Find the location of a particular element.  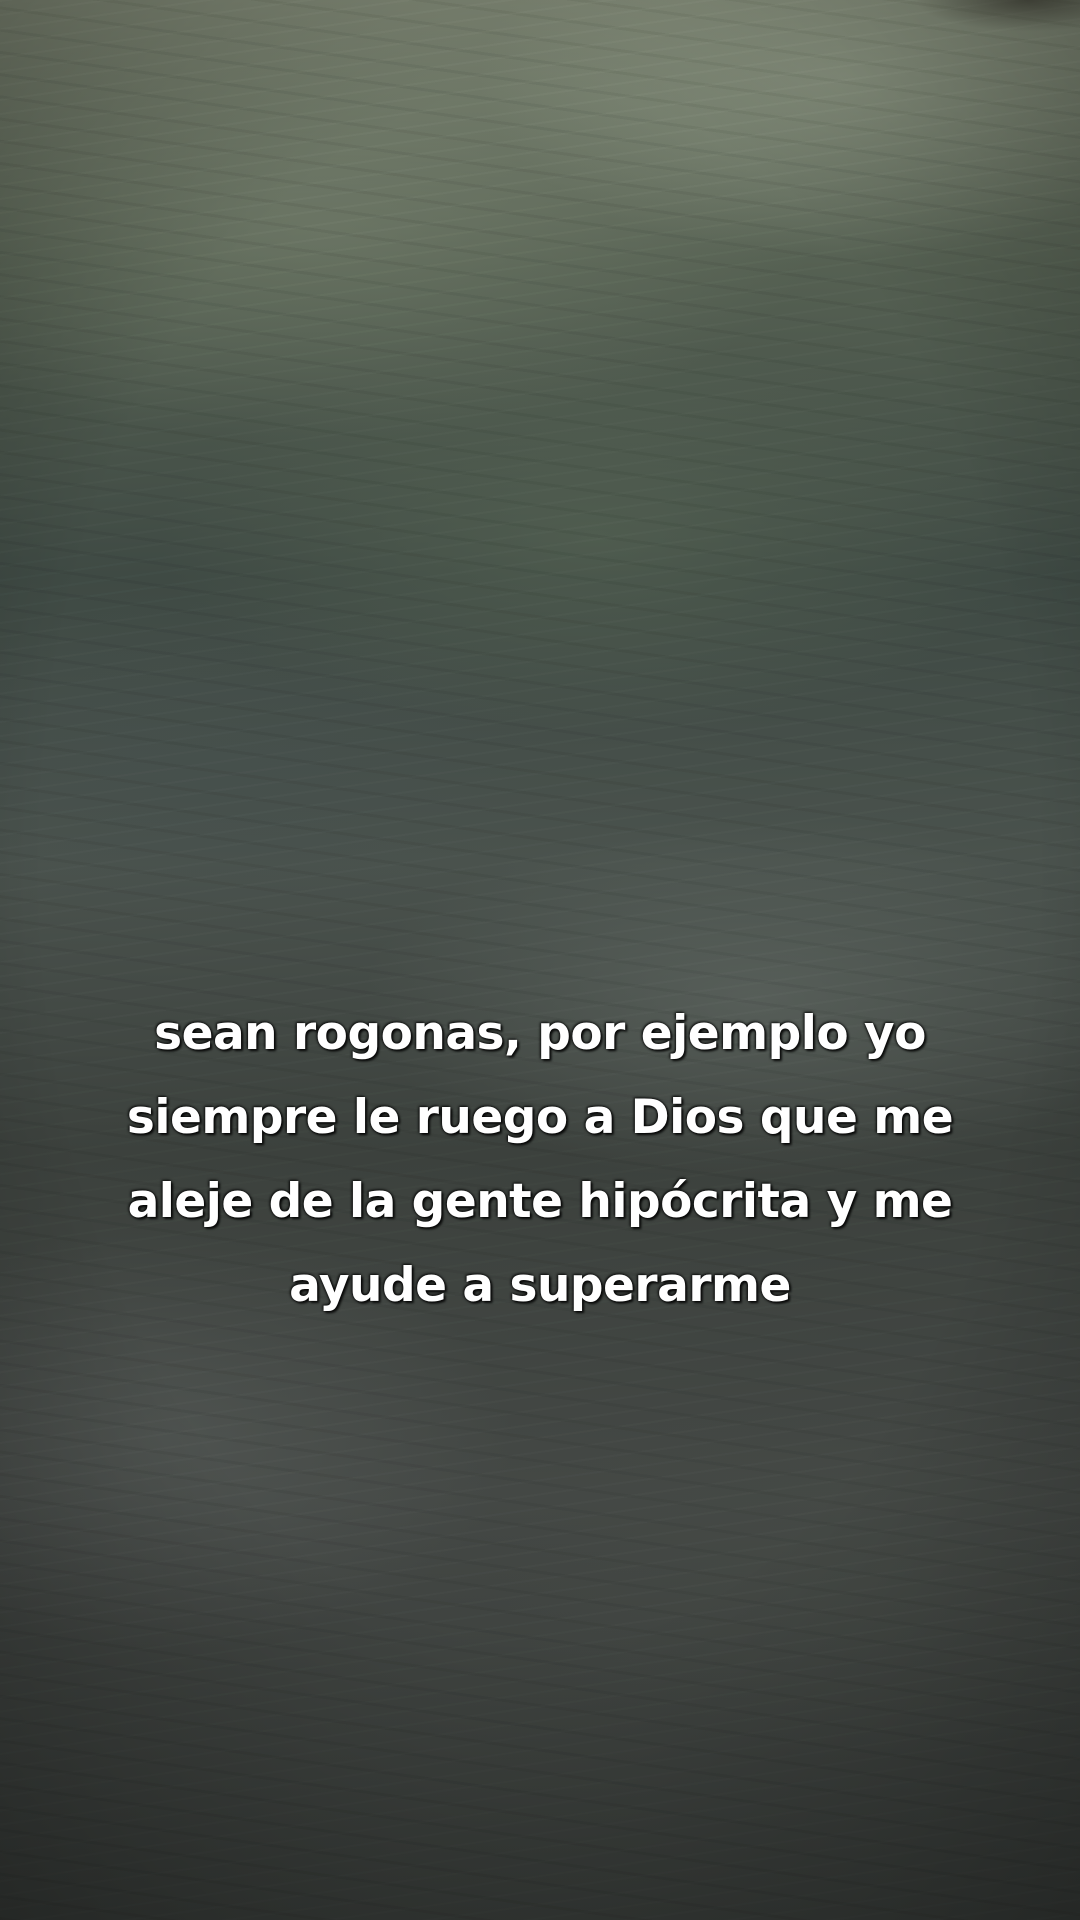

caption-line: aleje de la gente hipócrita y me is located at coordinates (540, 1201).